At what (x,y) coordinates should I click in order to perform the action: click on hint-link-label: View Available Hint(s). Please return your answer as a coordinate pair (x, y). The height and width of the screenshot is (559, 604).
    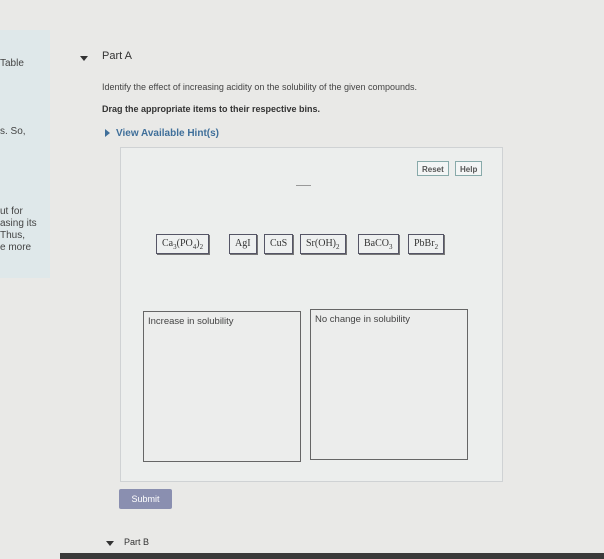
    Looking at the image, I should click on (167, 133).